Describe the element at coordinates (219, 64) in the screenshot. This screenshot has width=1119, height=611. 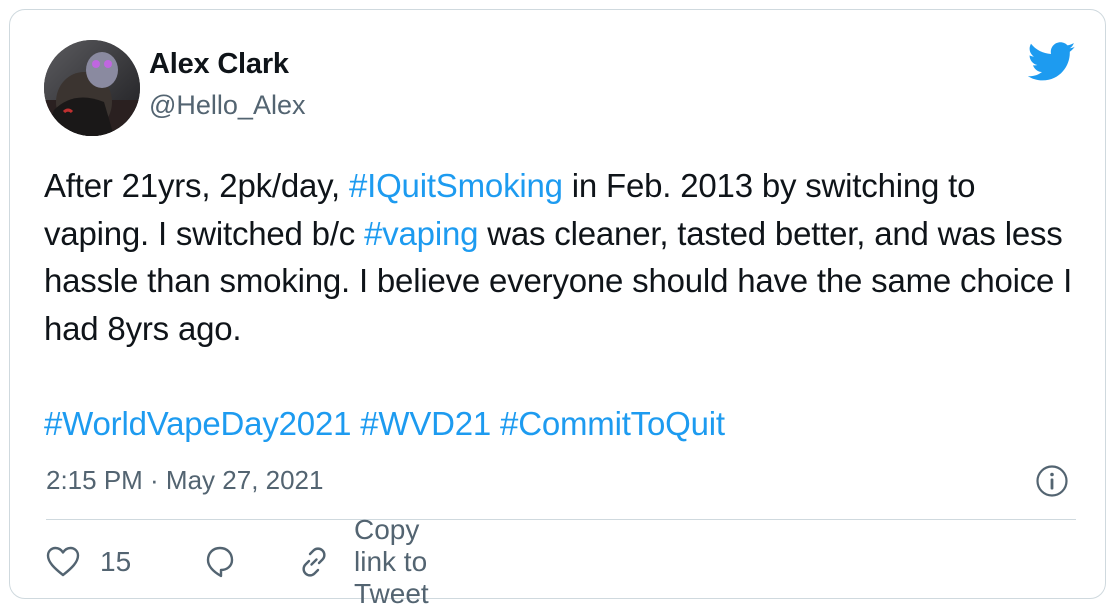
I see `author-name: Alex Clark` at that location.